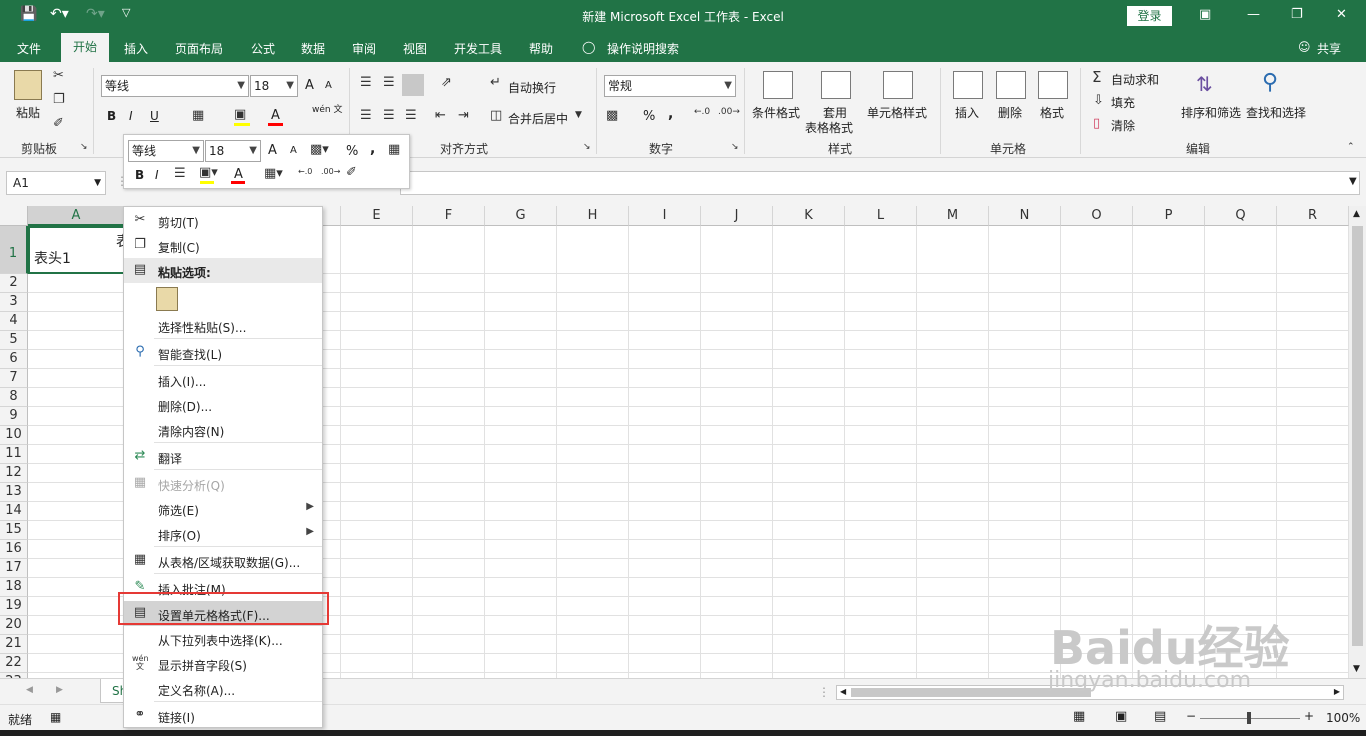 Image resolution: width=1366 pixels, height=736 pixels. I want to click on row-header-13: 13, so click(14, 492).